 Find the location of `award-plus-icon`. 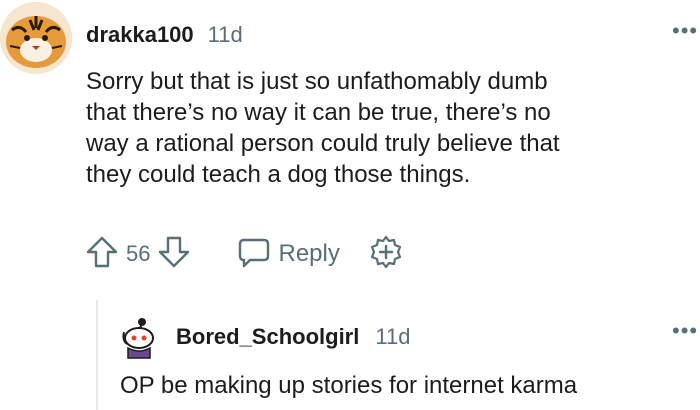

award-plus-icon is located at coordinates (386, 254).